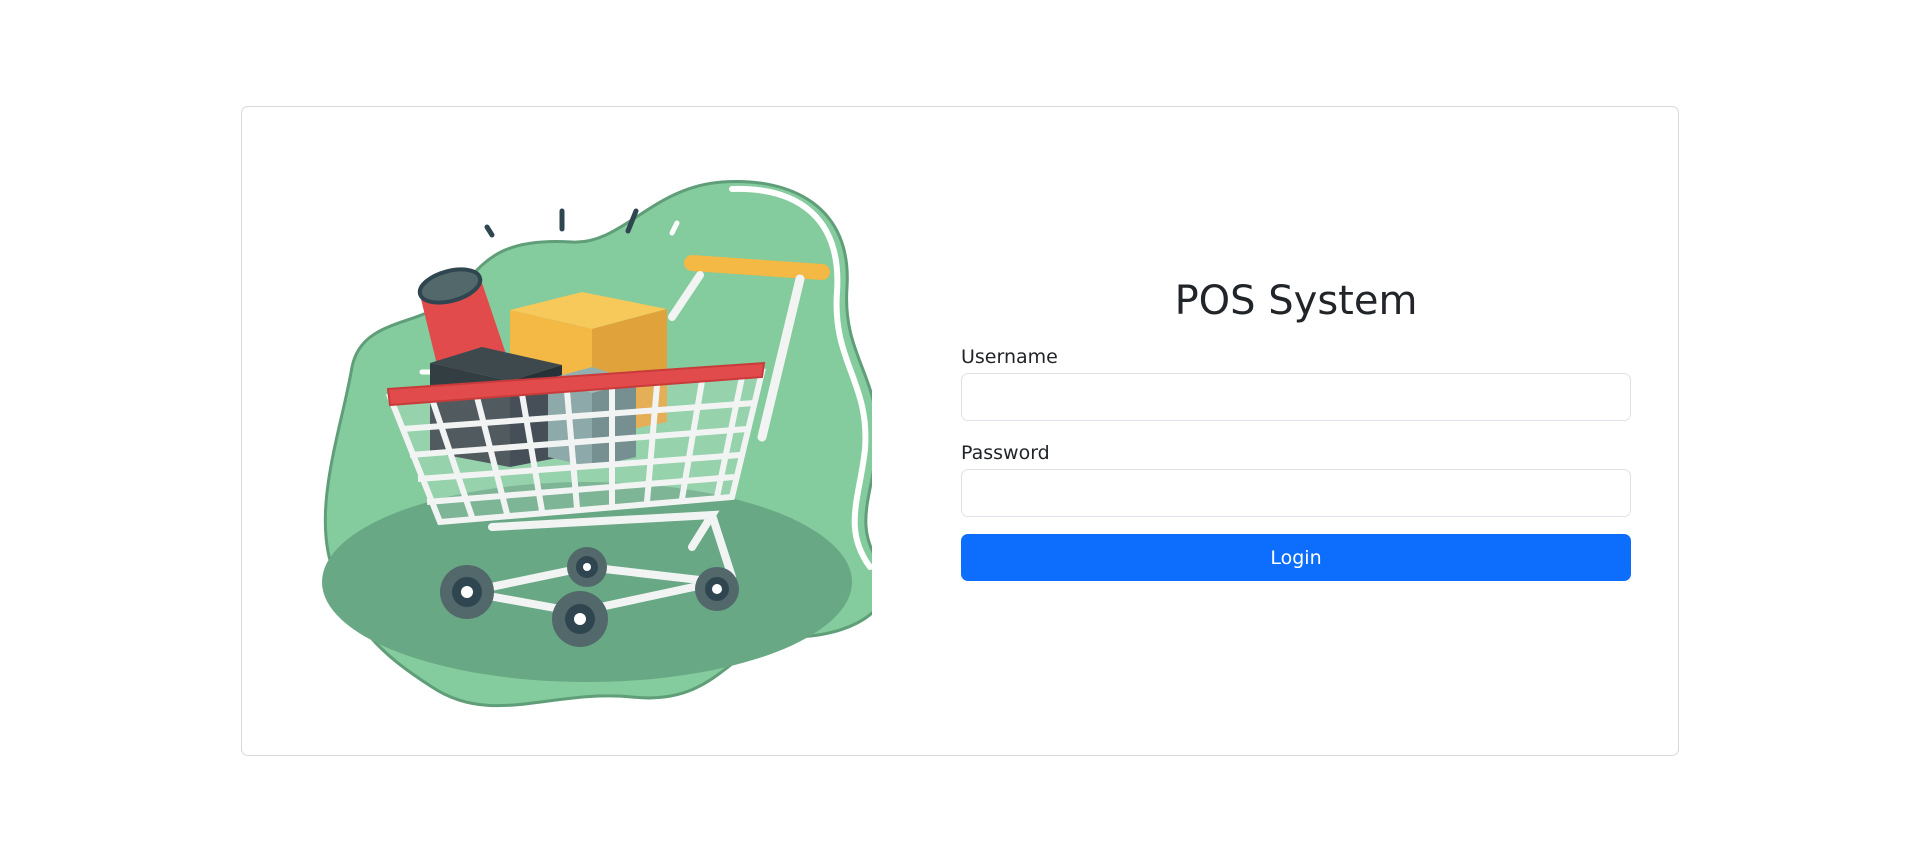  Describe the element at coordinates (1009, 357) in the screenshot. I see `username-label: Username` at that location.